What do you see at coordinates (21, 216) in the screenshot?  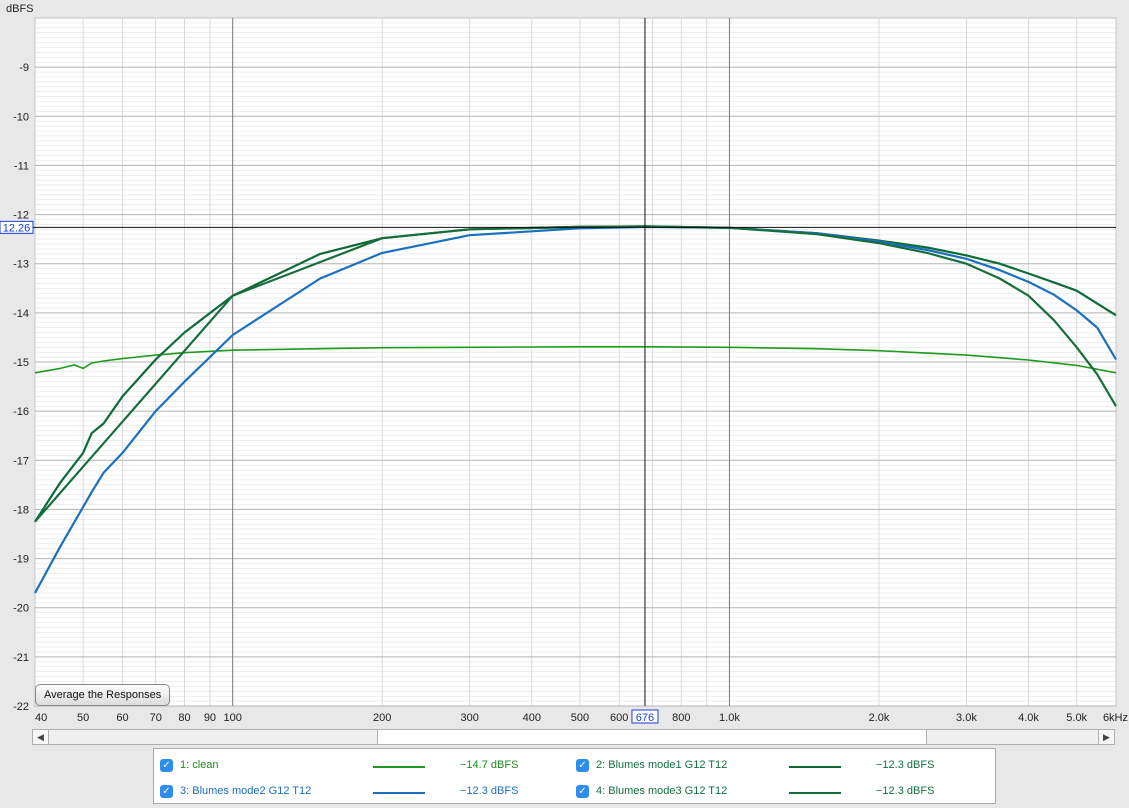 I see `y-tick-label: -12` at bounding box center [21, 216].